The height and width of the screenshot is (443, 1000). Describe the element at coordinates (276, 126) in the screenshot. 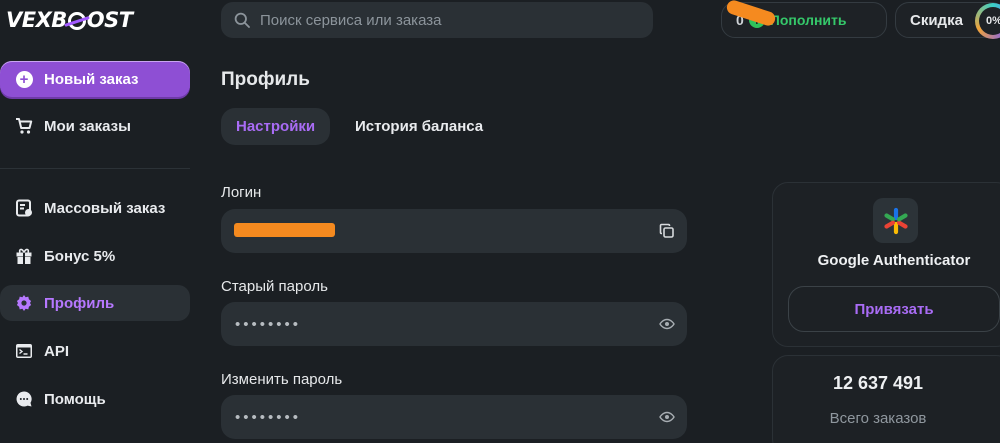

I see `tab-settings: Настройки` at that location.